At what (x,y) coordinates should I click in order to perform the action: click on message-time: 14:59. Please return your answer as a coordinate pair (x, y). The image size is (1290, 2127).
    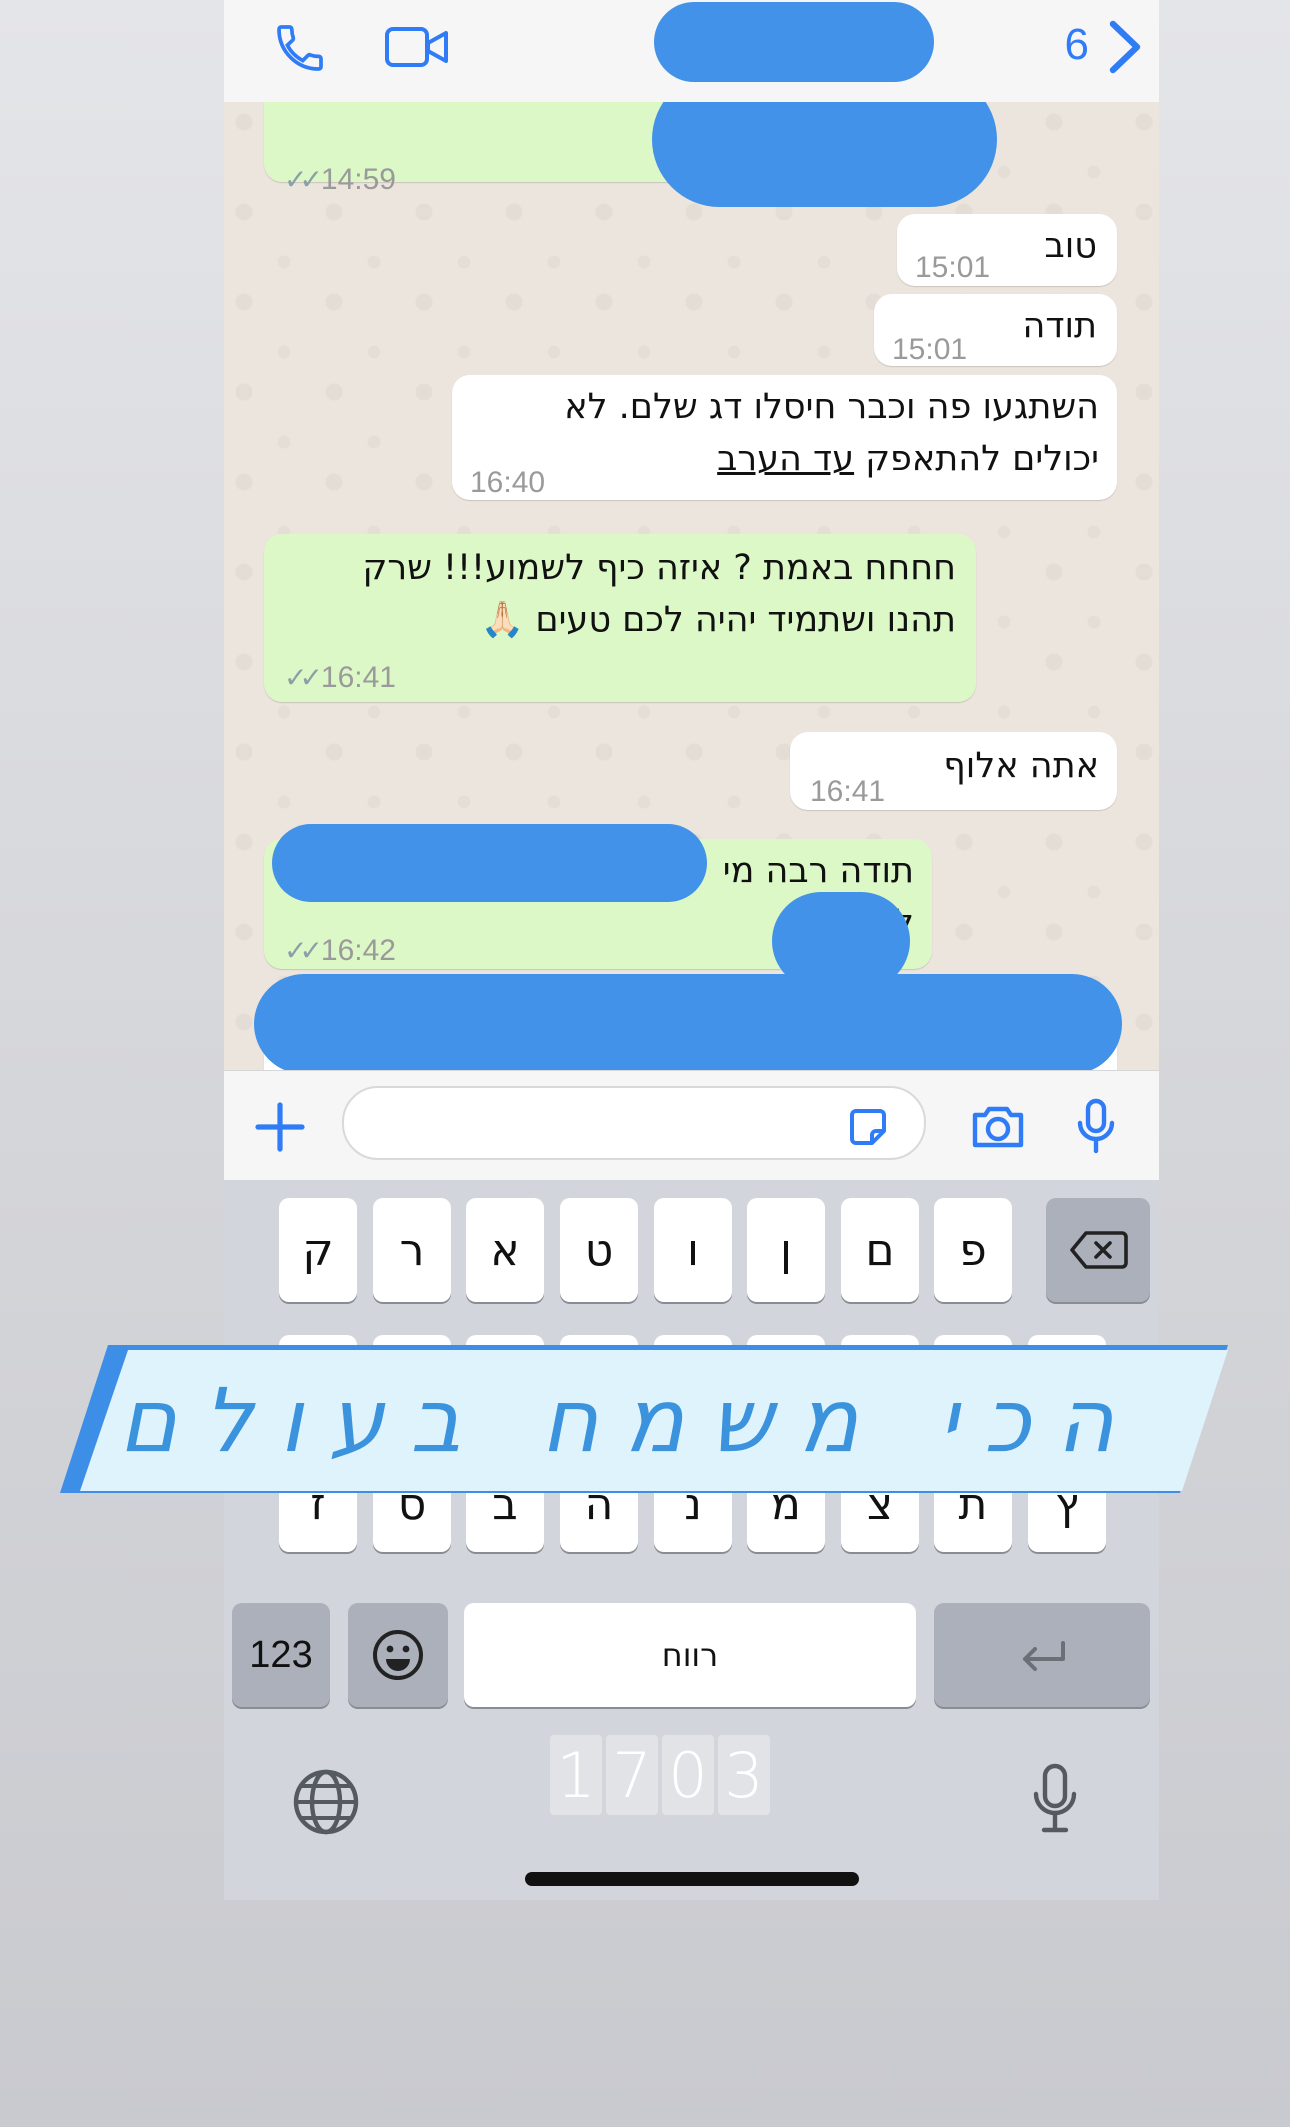
    Looking at the image, I should click on (358, 179).